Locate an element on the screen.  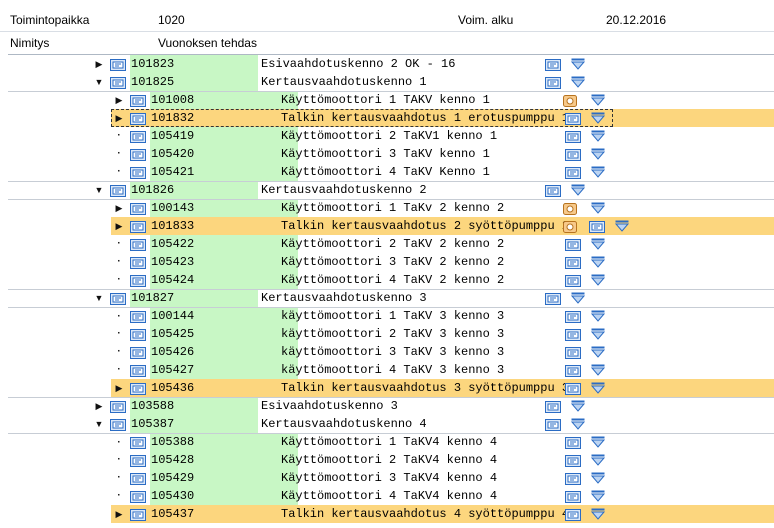
node-description: Käyttömoottori 2 TaKV4 kenno 4 is located at coordinates (389, 460).